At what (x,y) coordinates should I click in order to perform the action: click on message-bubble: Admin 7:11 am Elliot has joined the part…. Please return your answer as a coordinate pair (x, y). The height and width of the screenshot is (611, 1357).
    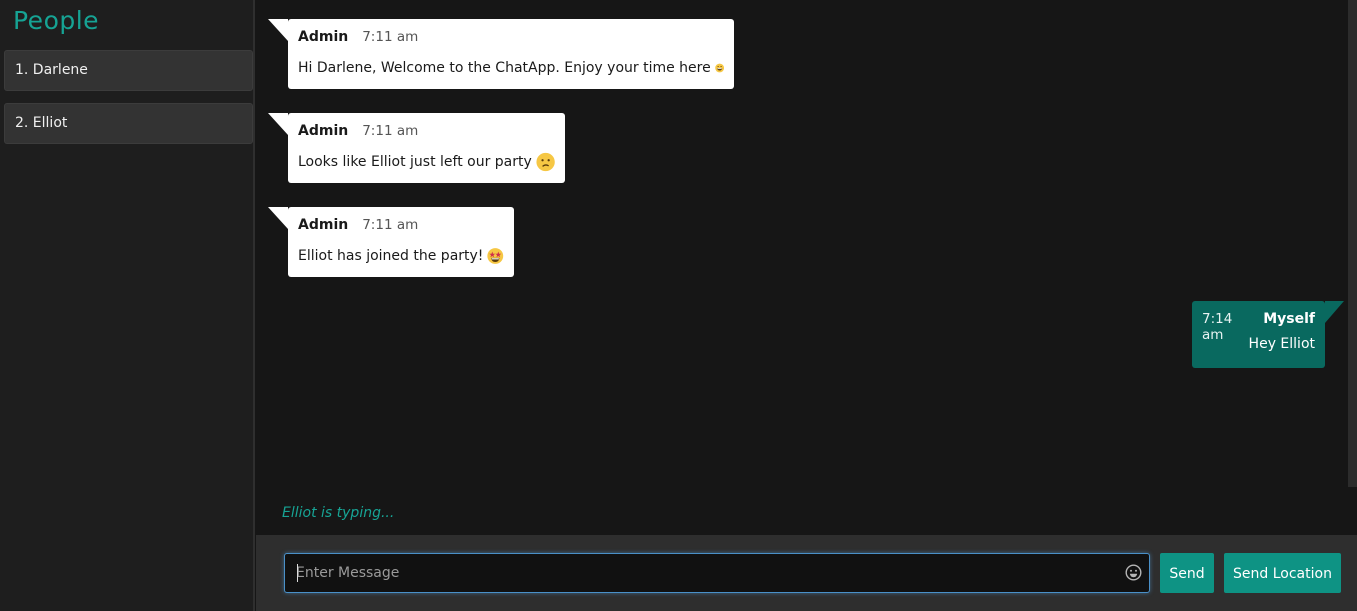
    Looking at the image, I should click on (391, 242).